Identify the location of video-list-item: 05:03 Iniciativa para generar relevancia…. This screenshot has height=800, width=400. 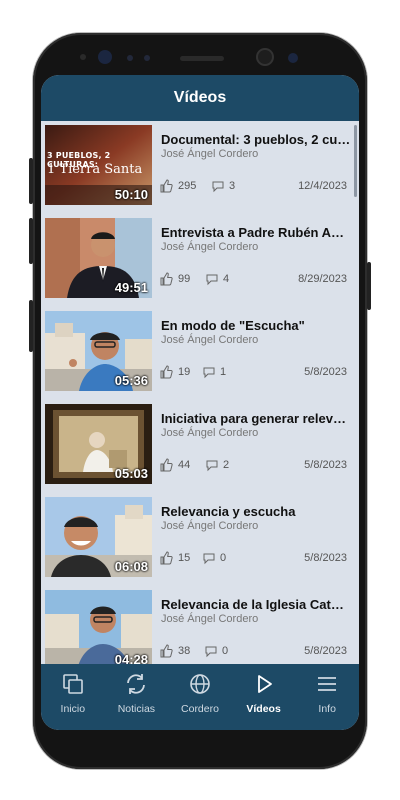
(200, 446).